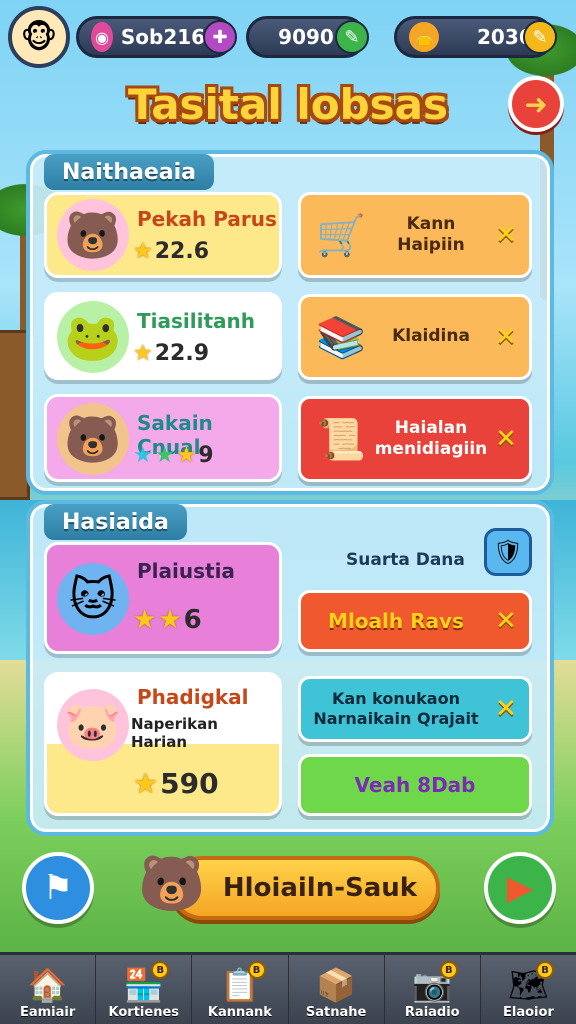 The height and width of the screenshot is (1024, 576). What do you see at coordinates (431, 438) in the screenshot?
I see `task-label: Haialan menidiagiin` at bounding box center [431, 438].